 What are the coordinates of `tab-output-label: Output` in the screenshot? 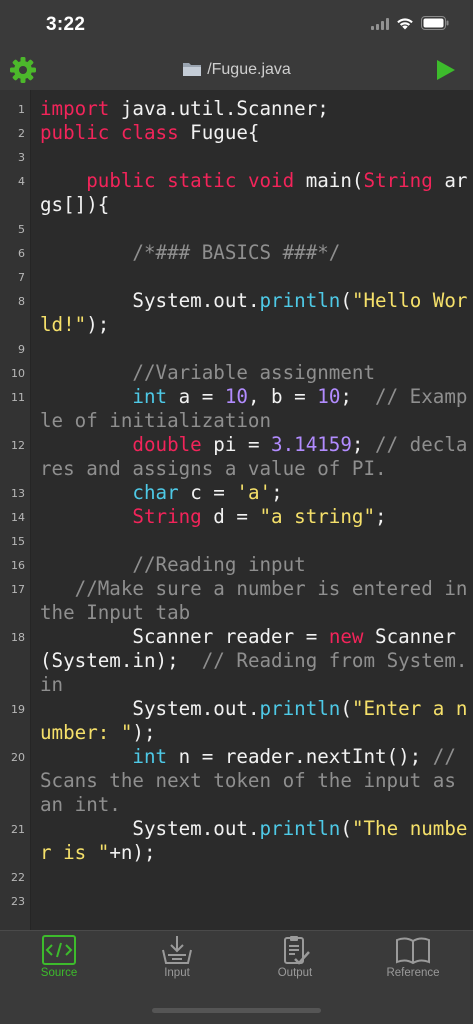 It's located at (295, 973).